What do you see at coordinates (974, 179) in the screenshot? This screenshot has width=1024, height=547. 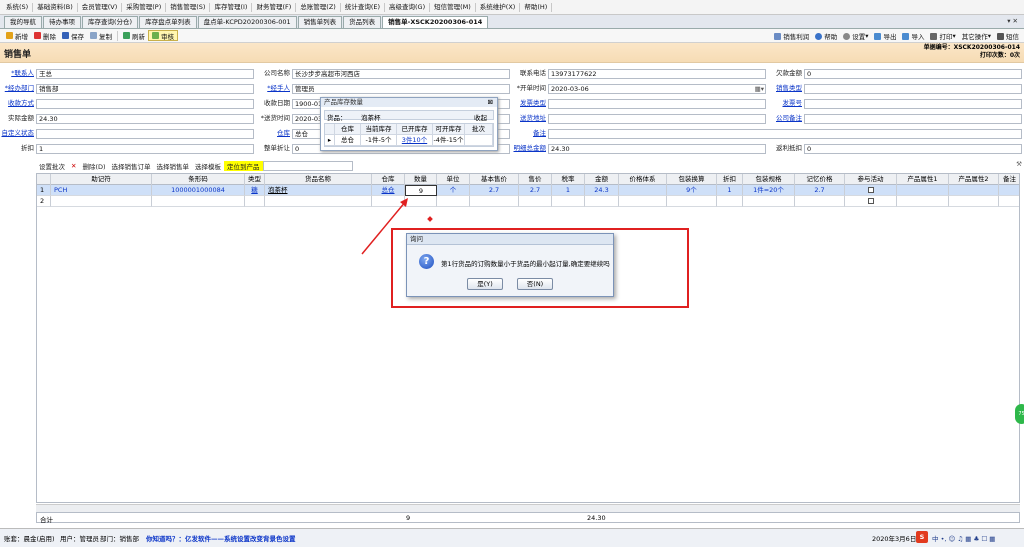 I see `column-header: 产品属性2` at bounding box center [974, 179].